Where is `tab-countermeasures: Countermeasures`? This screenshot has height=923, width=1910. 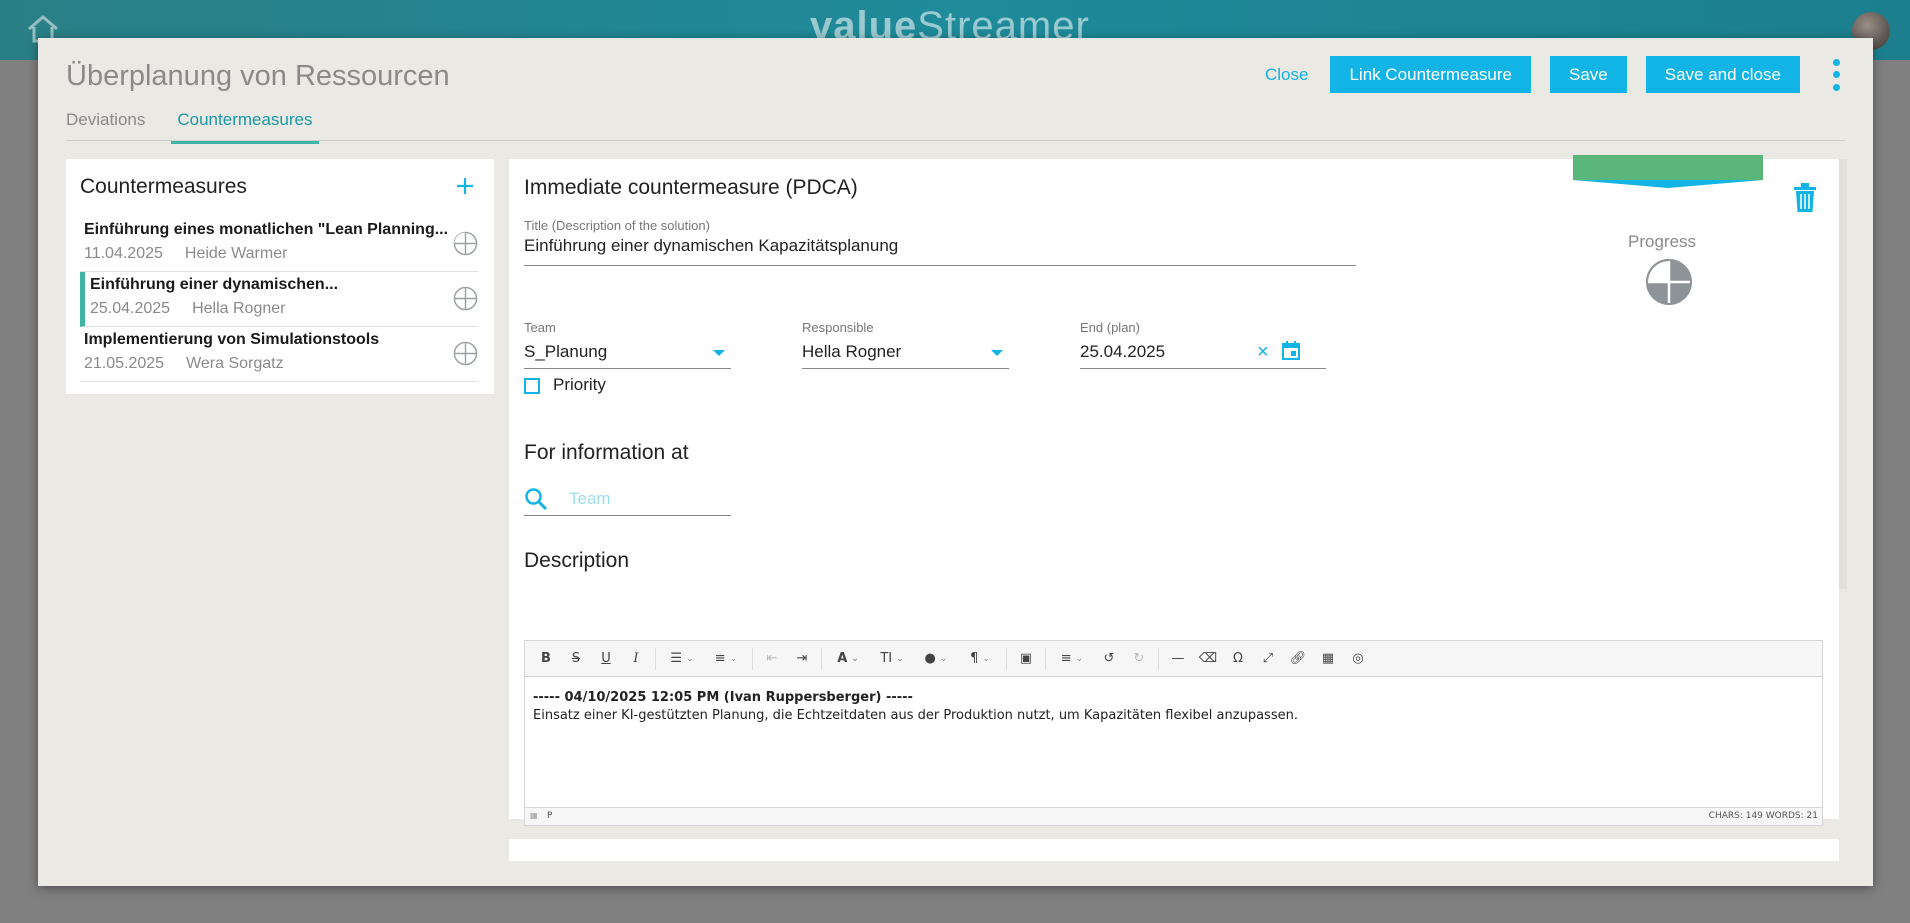
tab-countermeasures: Countermeasures is located at coordinates (245, 127).